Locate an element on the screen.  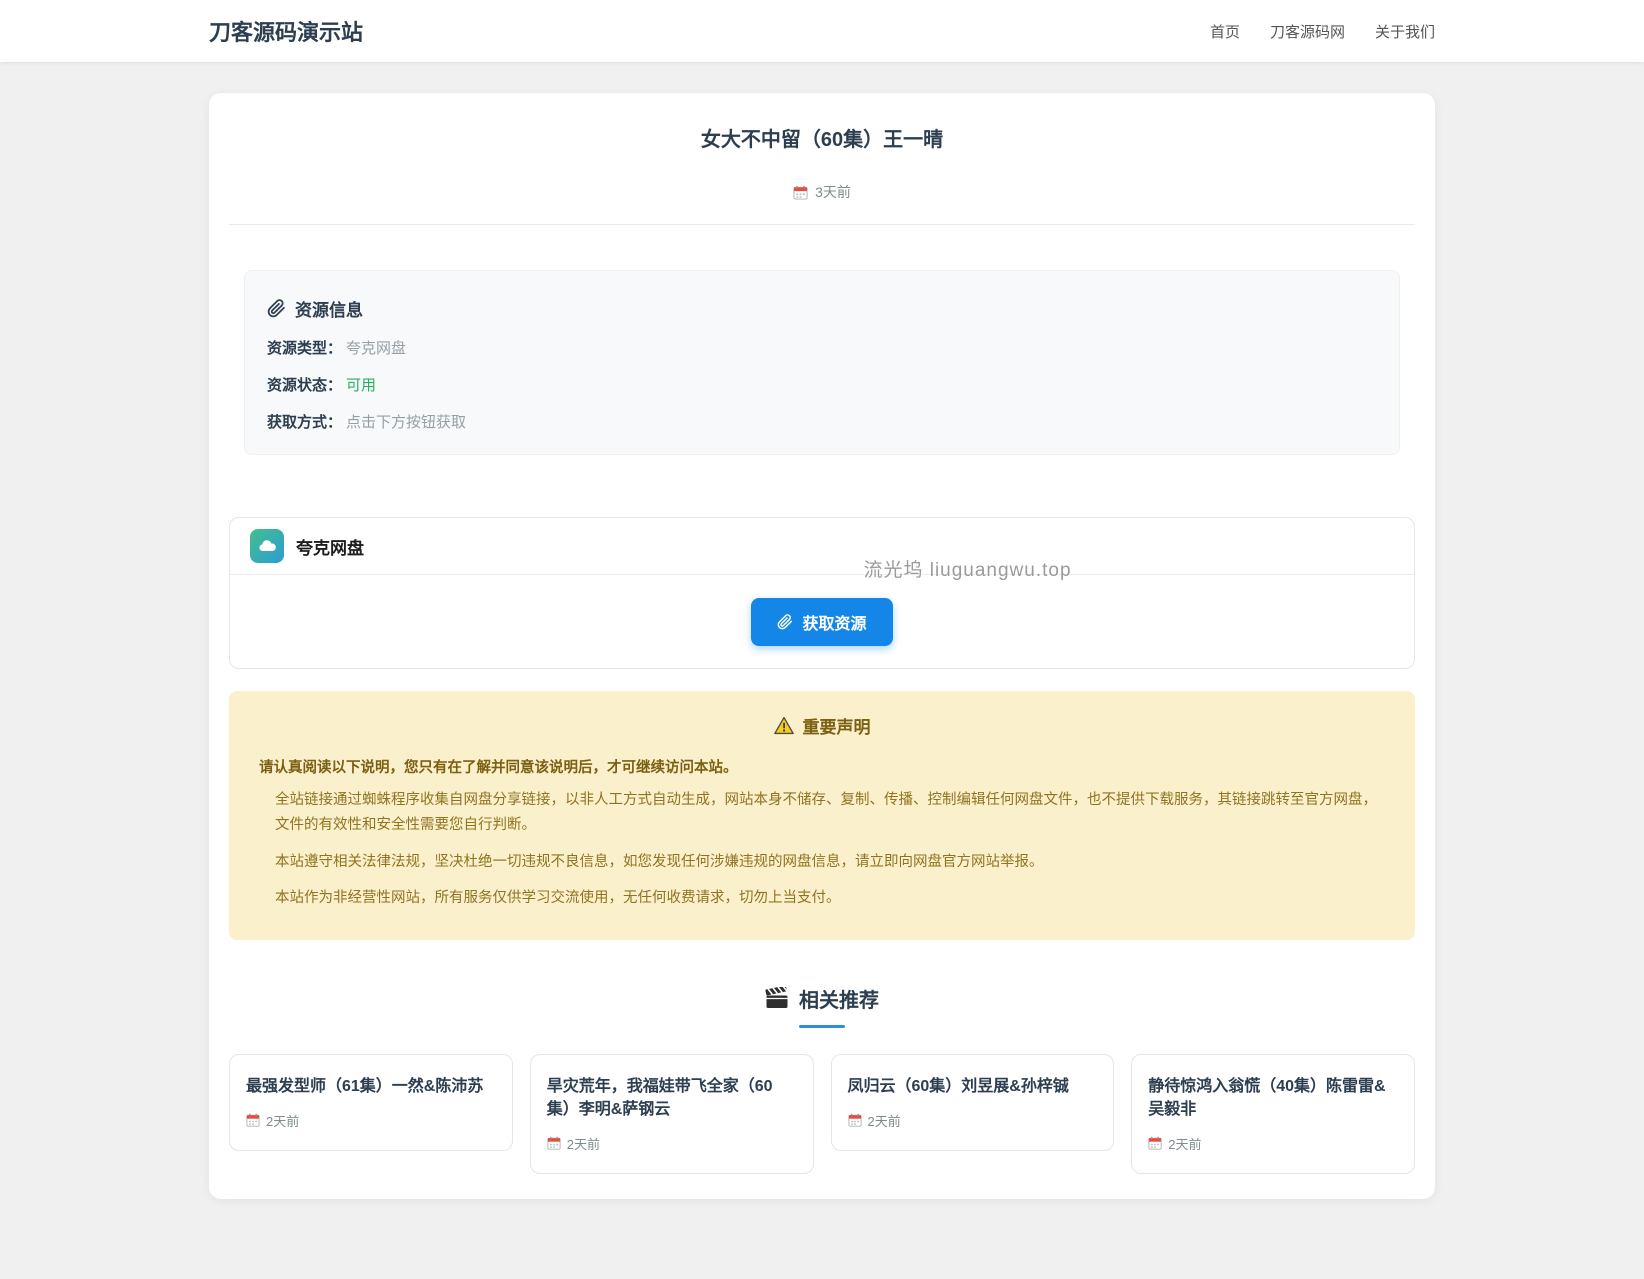
nav-home: 首页 is located at coordinates (1225, 31).